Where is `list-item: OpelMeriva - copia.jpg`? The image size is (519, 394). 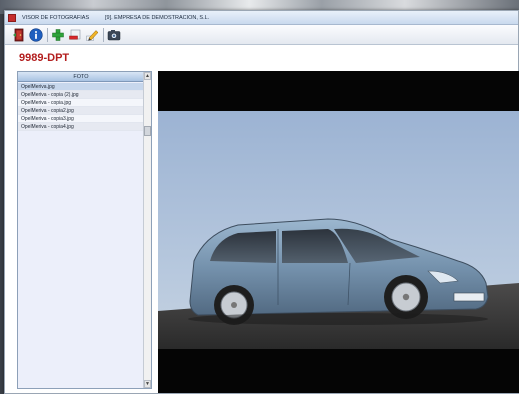 list-item: OpelMeriva - copia.jpg is located at coordinates (81, 103).